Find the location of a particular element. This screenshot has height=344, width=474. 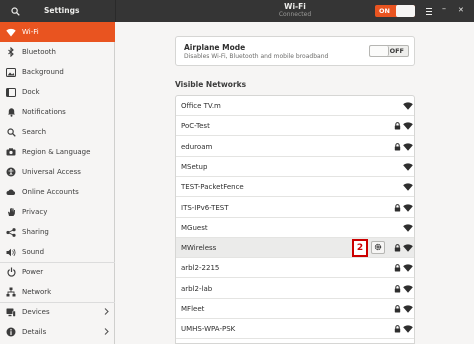

gear-icon is located at coordinates (378, 248).